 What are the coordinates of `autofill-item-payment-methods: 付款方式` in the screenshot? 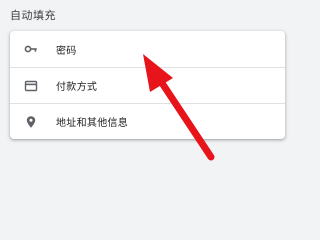 It's located at (147, 85).